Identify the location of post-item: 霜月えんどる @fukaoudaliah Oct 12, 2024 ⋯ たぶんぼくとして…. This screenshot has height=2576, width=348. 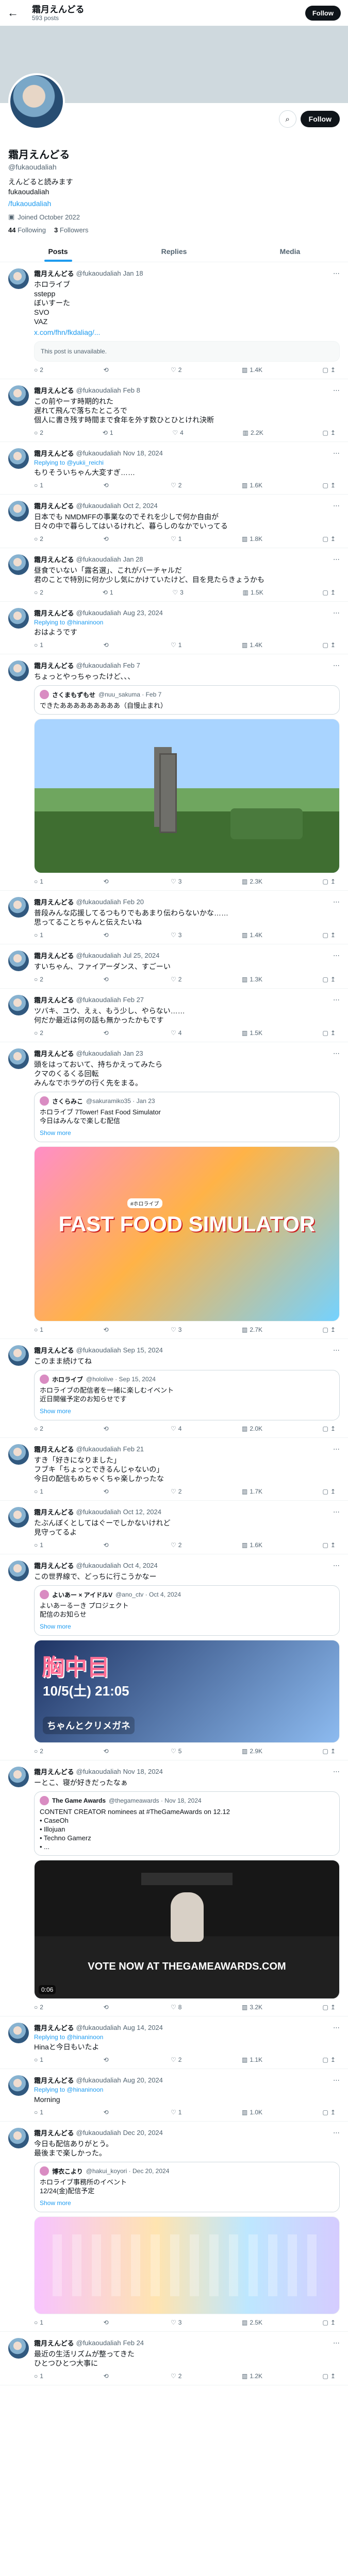
(174, 1527).